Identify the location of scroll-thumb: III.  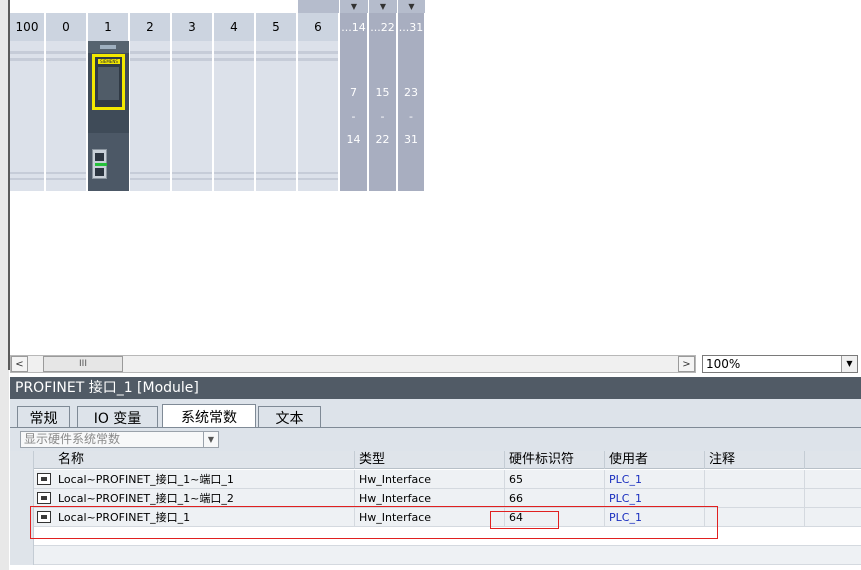
(83, 364).